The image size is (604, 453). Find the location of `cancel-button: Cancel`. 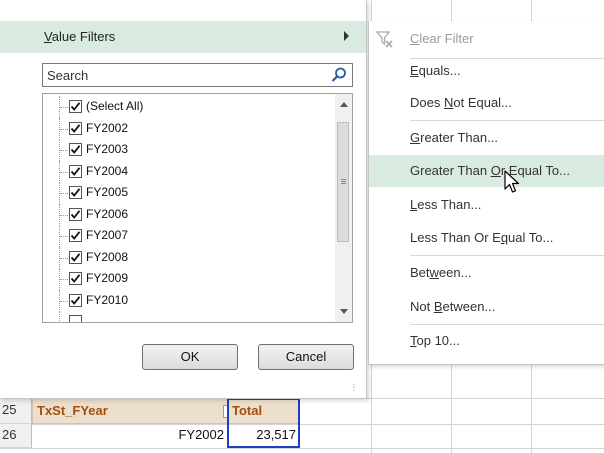

cancel-button: Cancel is located at coordinates (306, 357).